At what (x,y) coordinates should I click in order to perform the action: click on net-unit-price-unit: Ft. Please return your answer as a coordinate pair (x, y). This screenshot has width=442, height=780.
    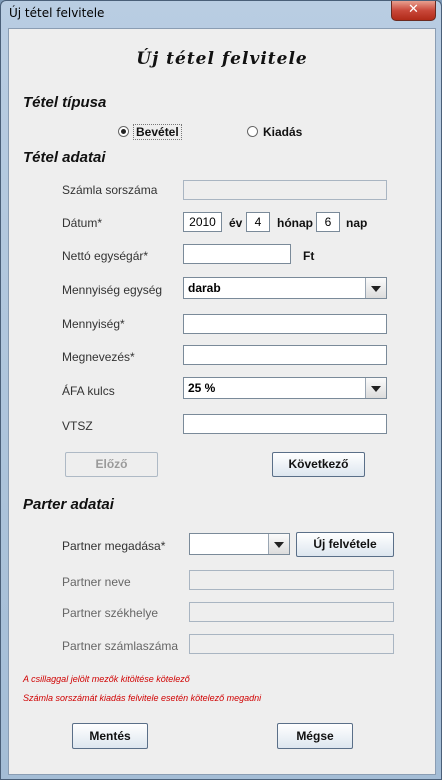
    Looking at the image, I should click on (309, 256).